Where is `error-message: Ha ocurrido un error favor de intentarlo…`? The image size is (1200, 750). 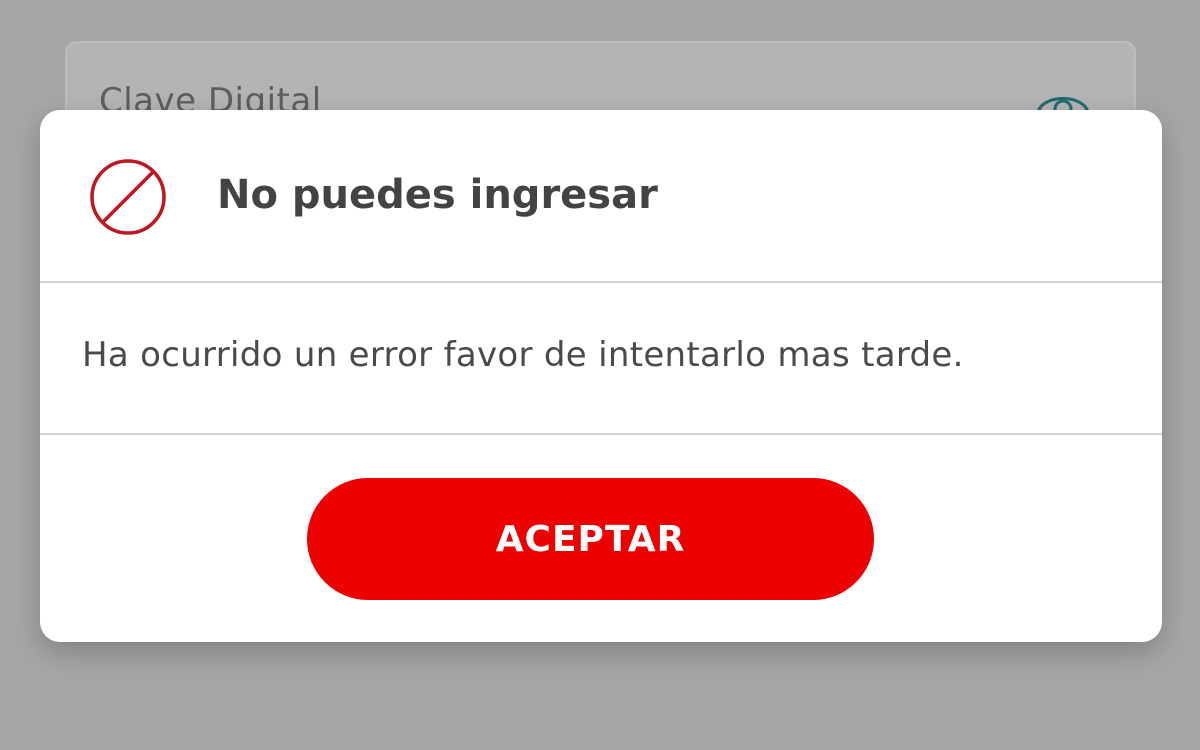
error-message: Ha ocurrido un error favor de intentarlo… is located at coordinates (523, 355).